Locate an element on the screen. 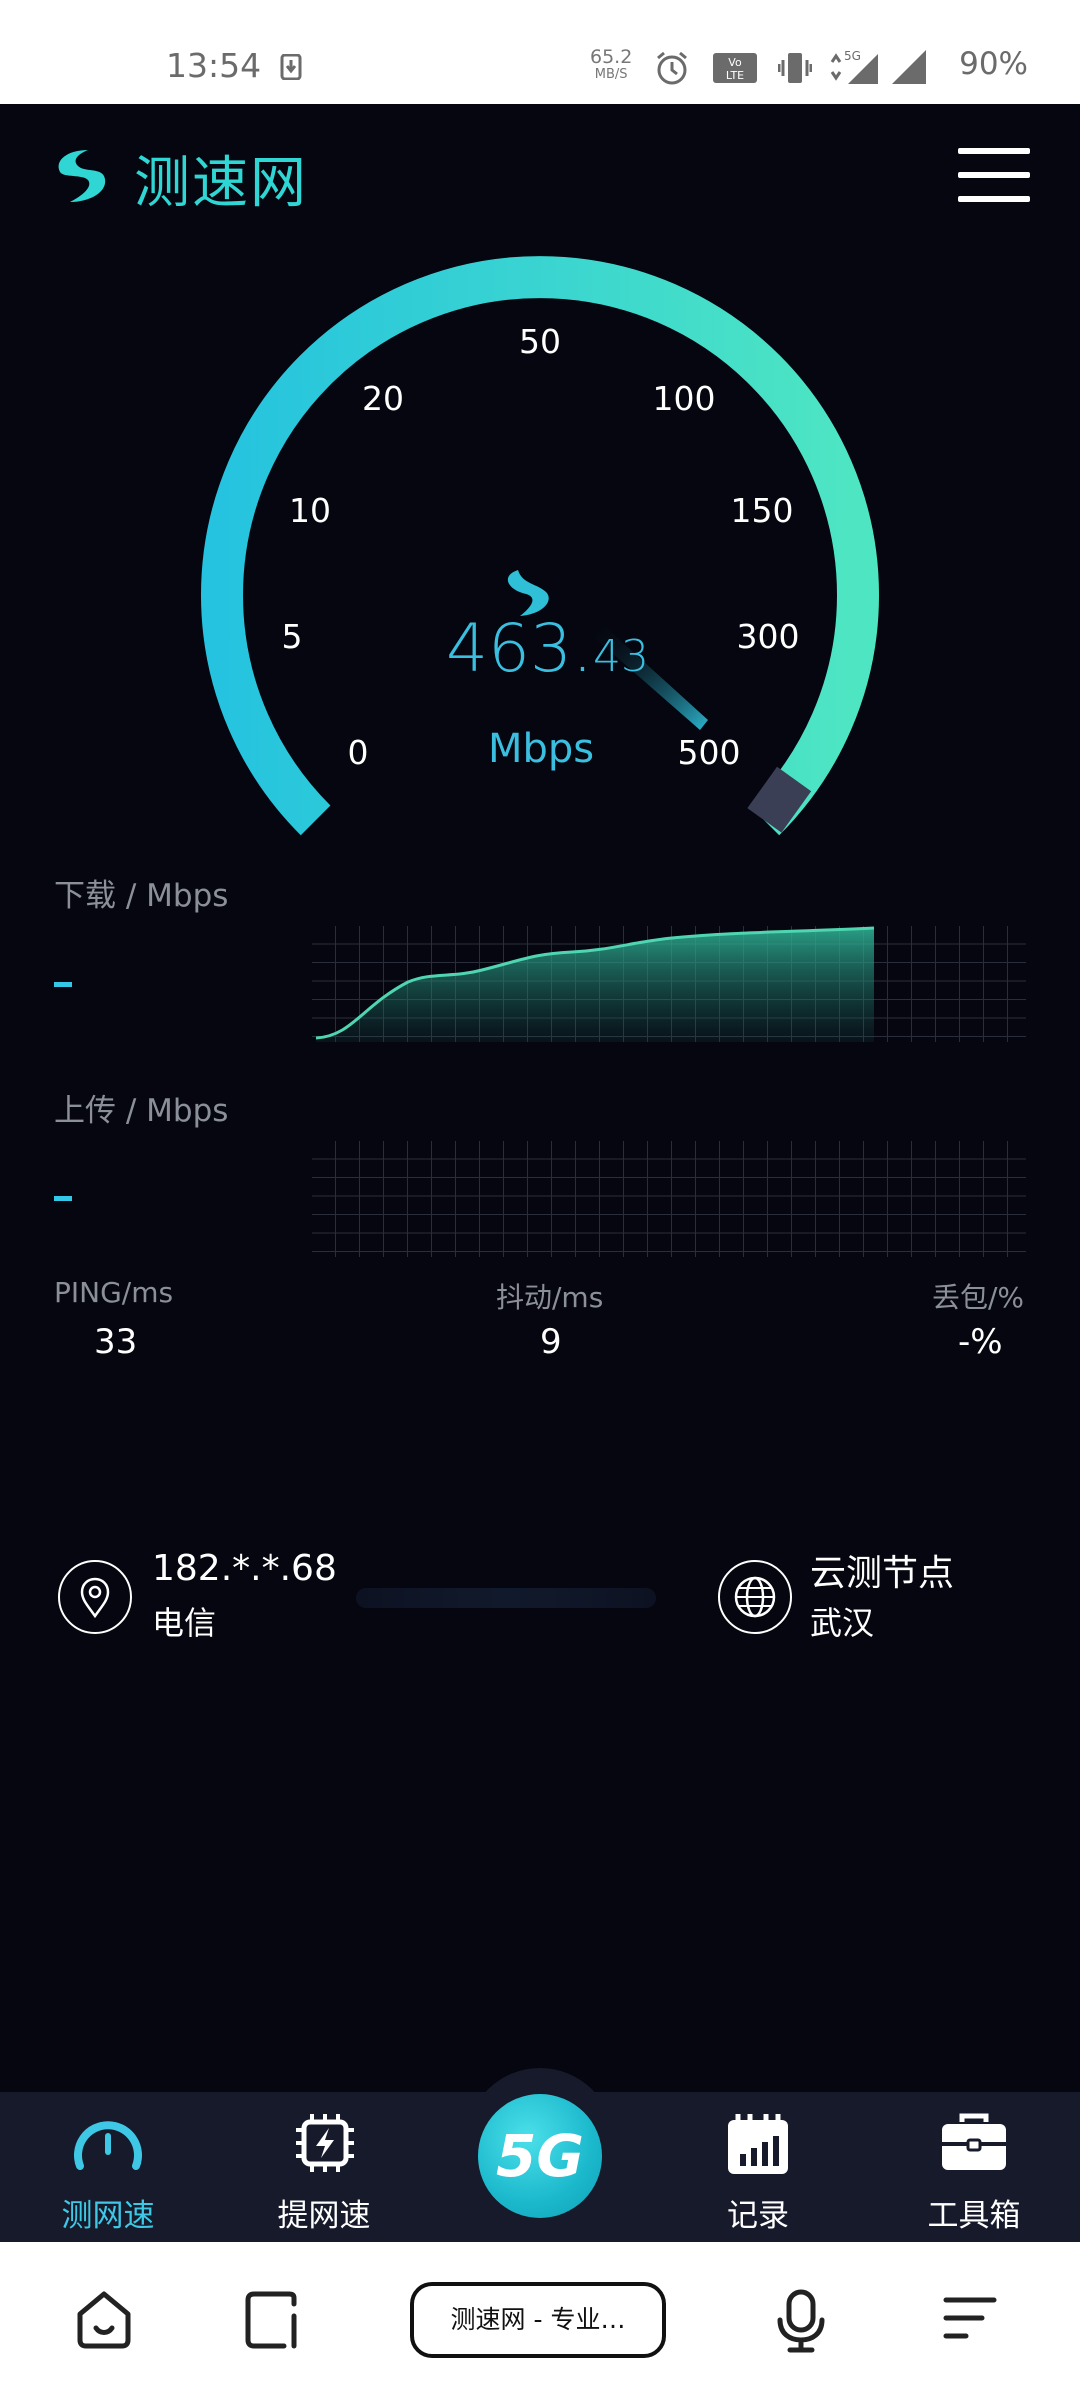 This screenshot has width=1080, height=2400. location-pin-icon is located at coordinates (95, 1598).